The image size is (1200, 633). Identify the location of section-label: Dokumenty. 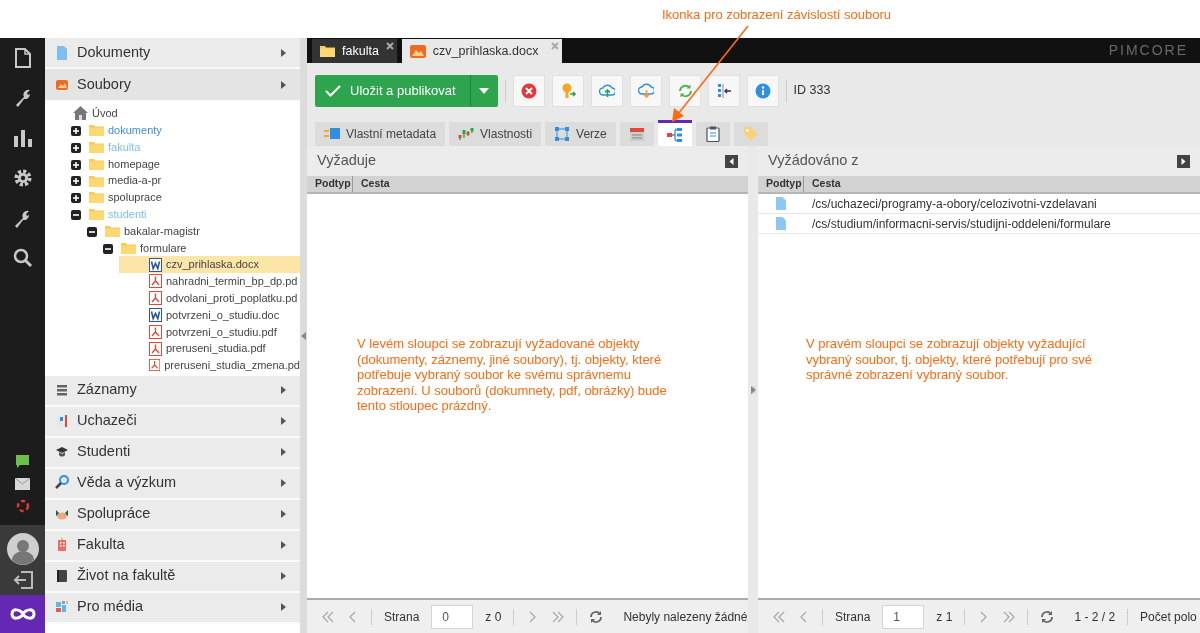
(114, 52).